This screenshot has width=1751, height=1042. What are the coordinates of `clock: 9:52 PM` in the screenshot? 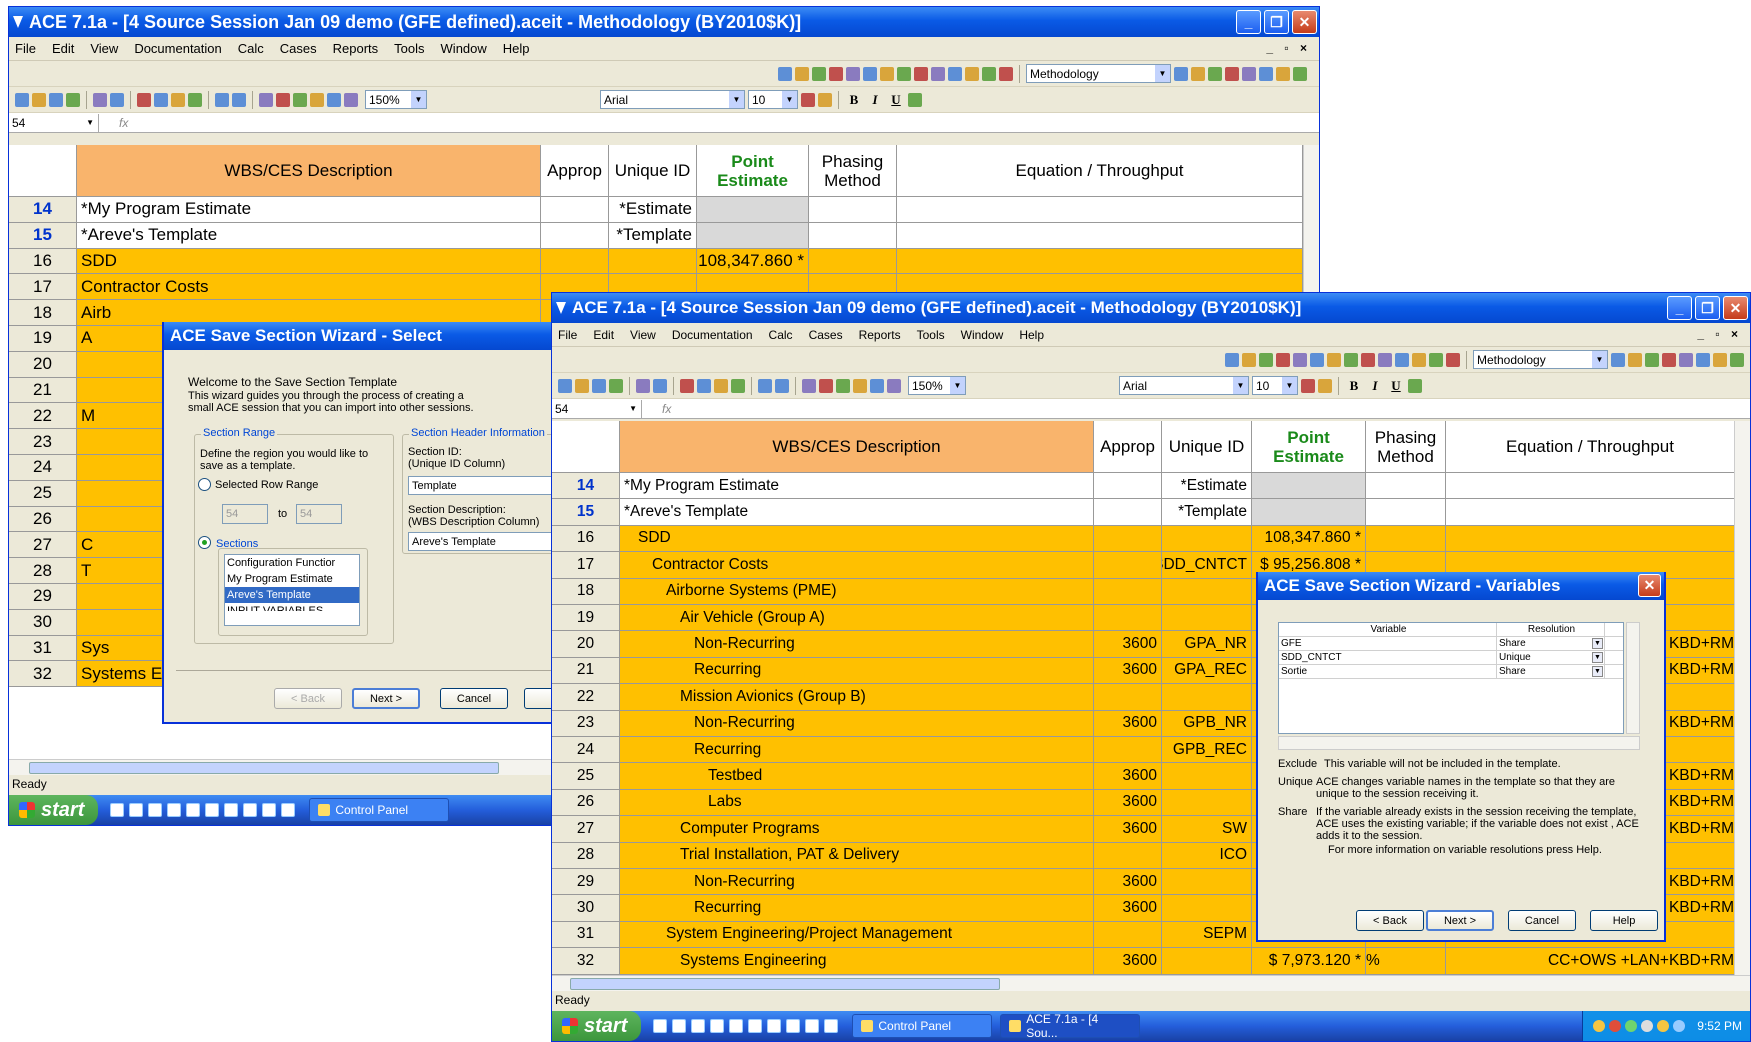 It's located at (1719, 1026).